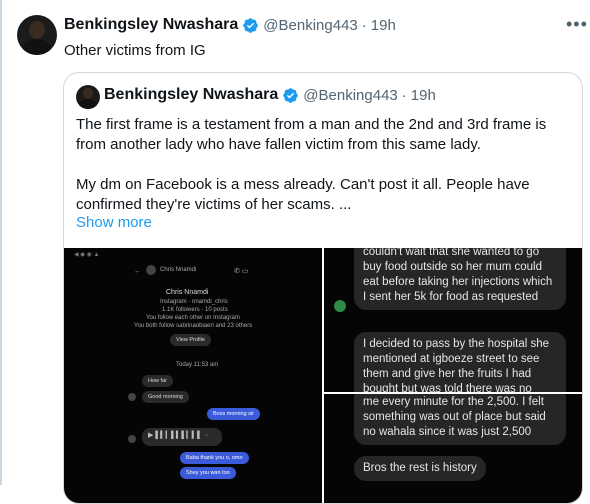 The width and height of the screenshot is (590, 504). Describe the element at coordinates (191, 94) in the screenshot. I see `quoted-author-name: Benkingsley Nwashara` at that location.